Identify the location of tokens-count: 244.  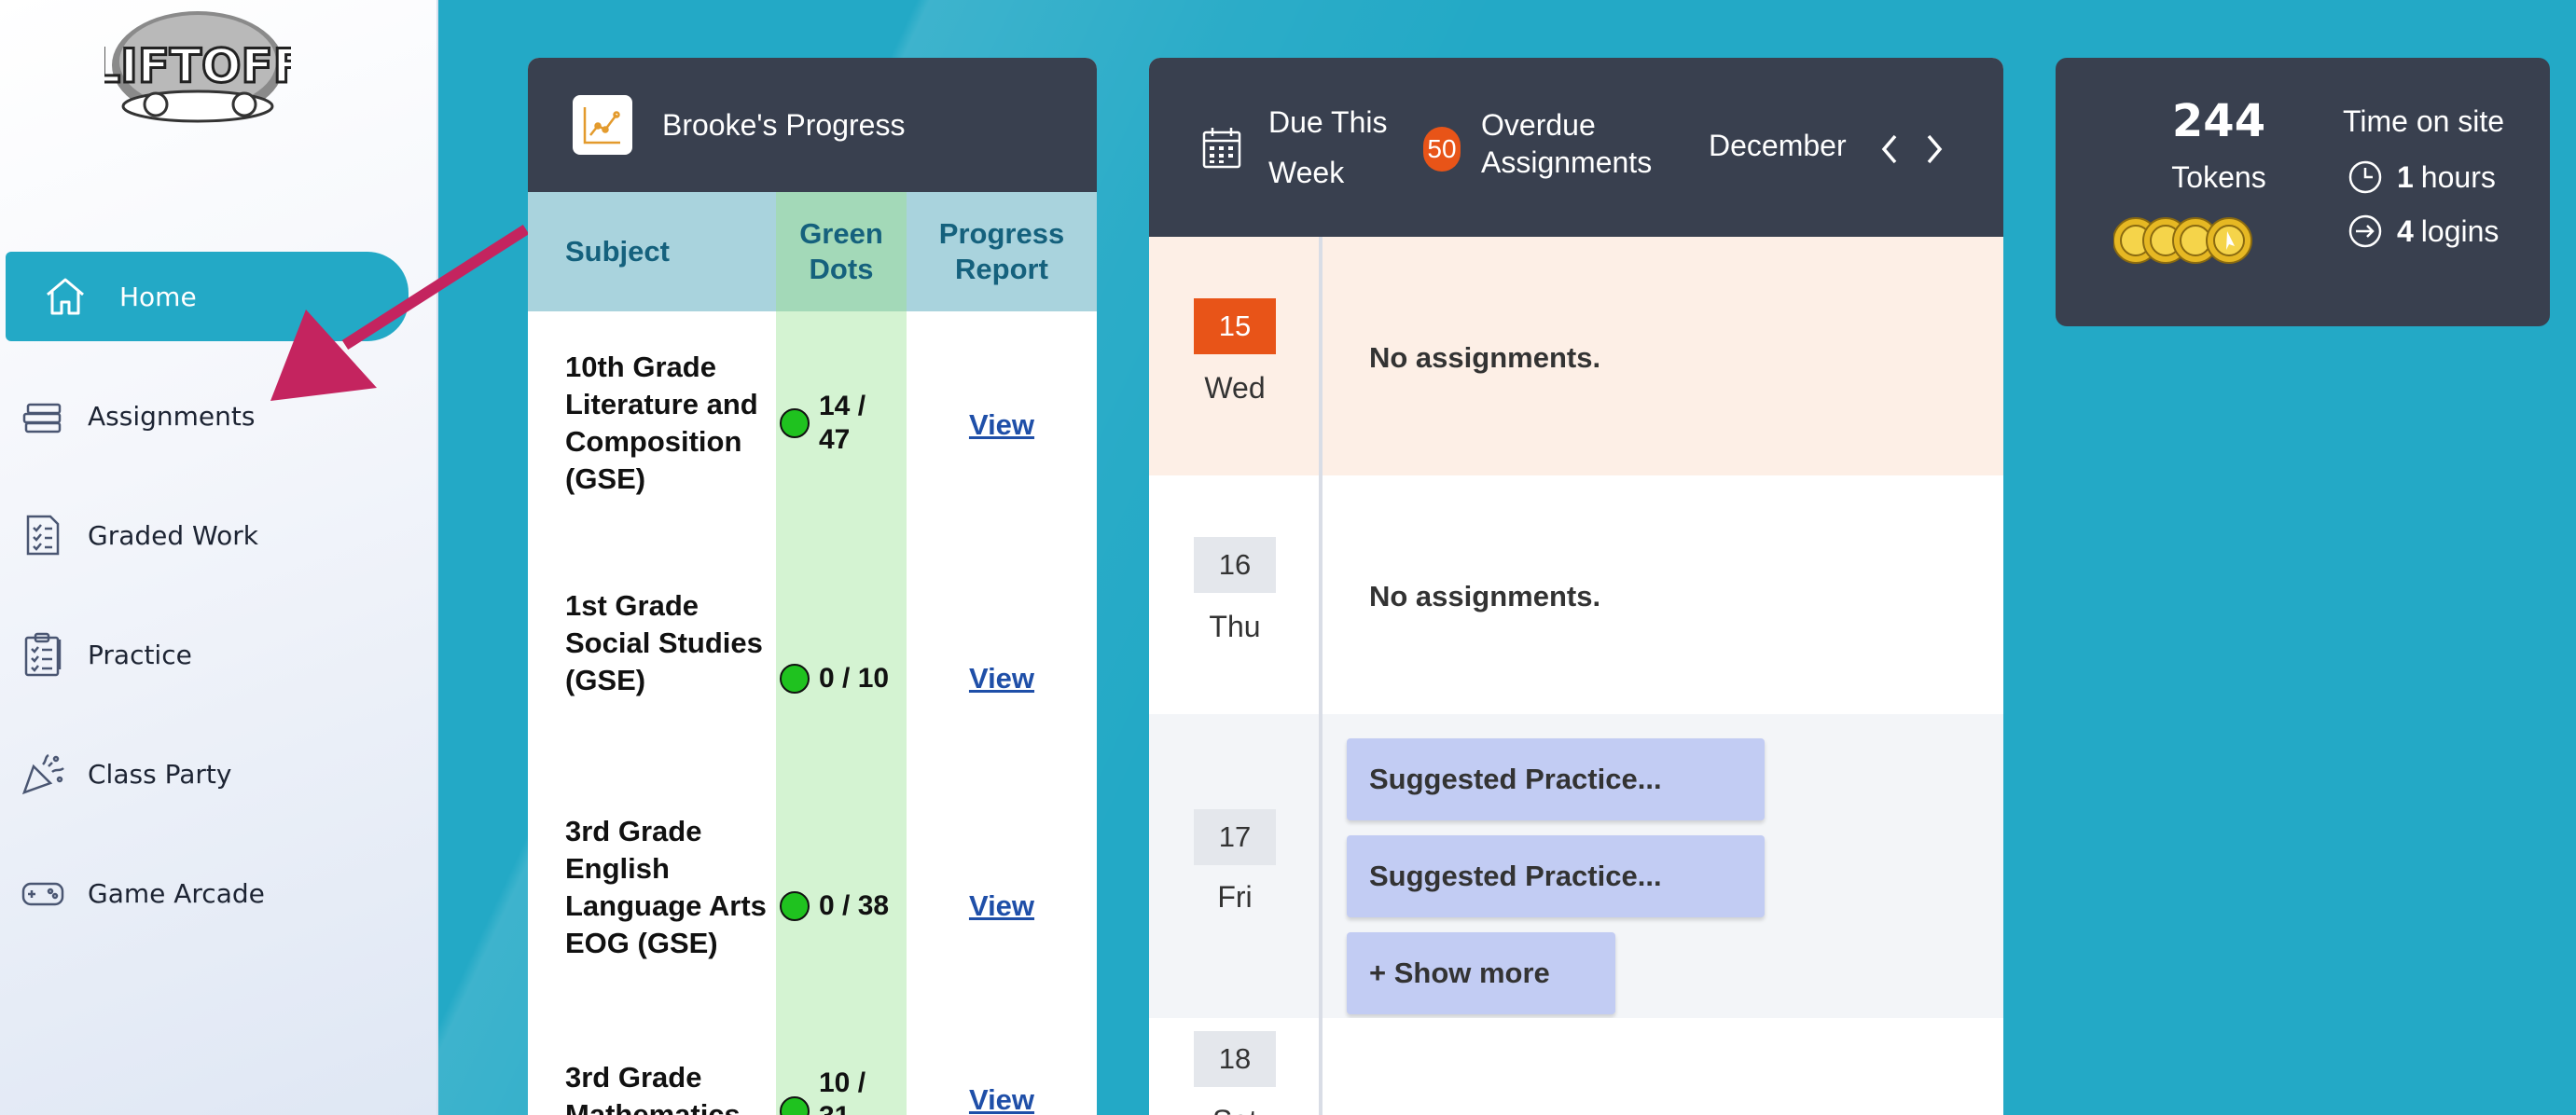
(2218, 121).